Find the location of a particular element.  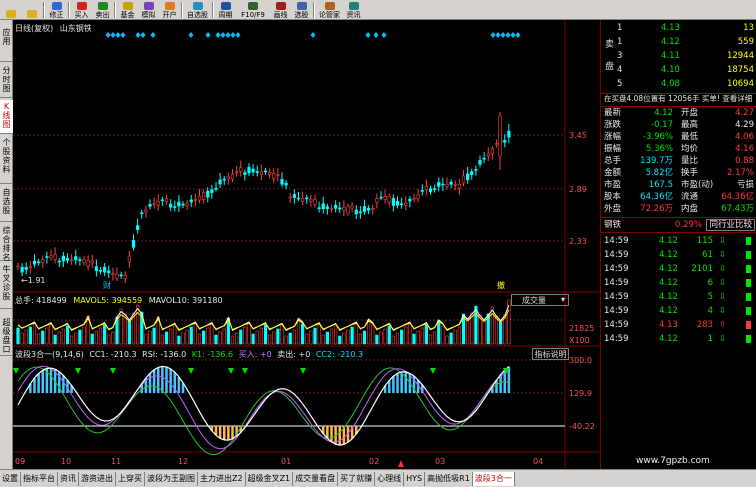

nav-forward-icon is located at coordinates (31, 9).